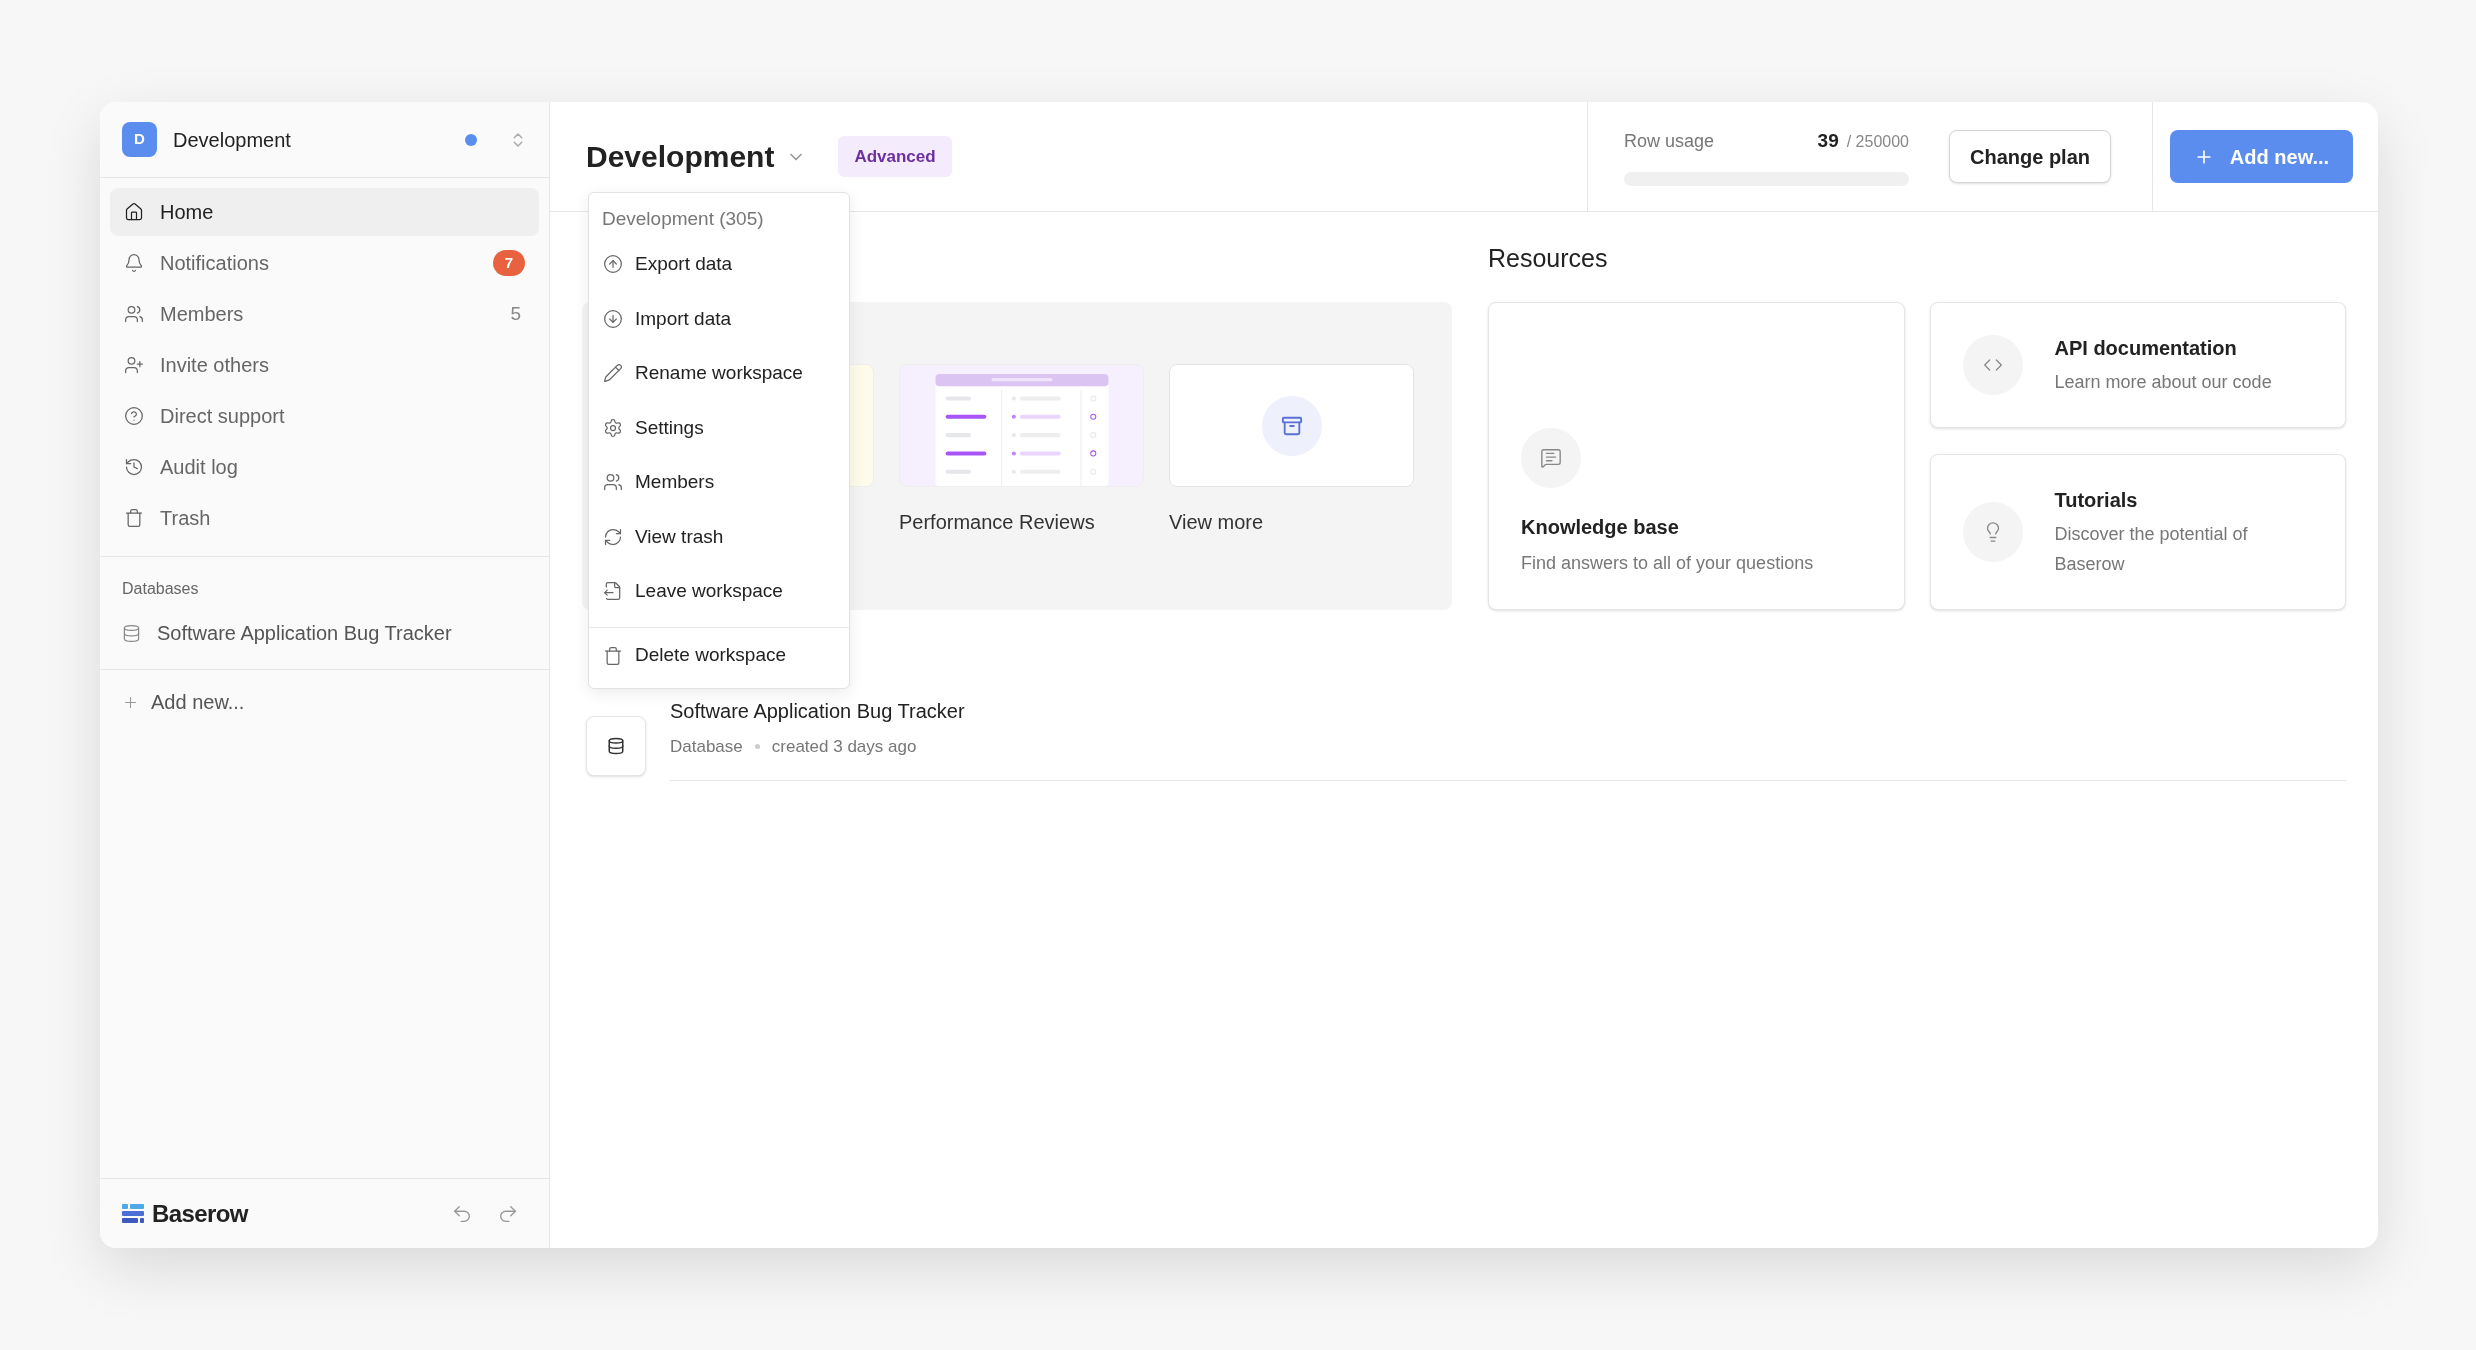 The image size is (2476, 1350). I want to click on pencil-icon, so click(613, 373).